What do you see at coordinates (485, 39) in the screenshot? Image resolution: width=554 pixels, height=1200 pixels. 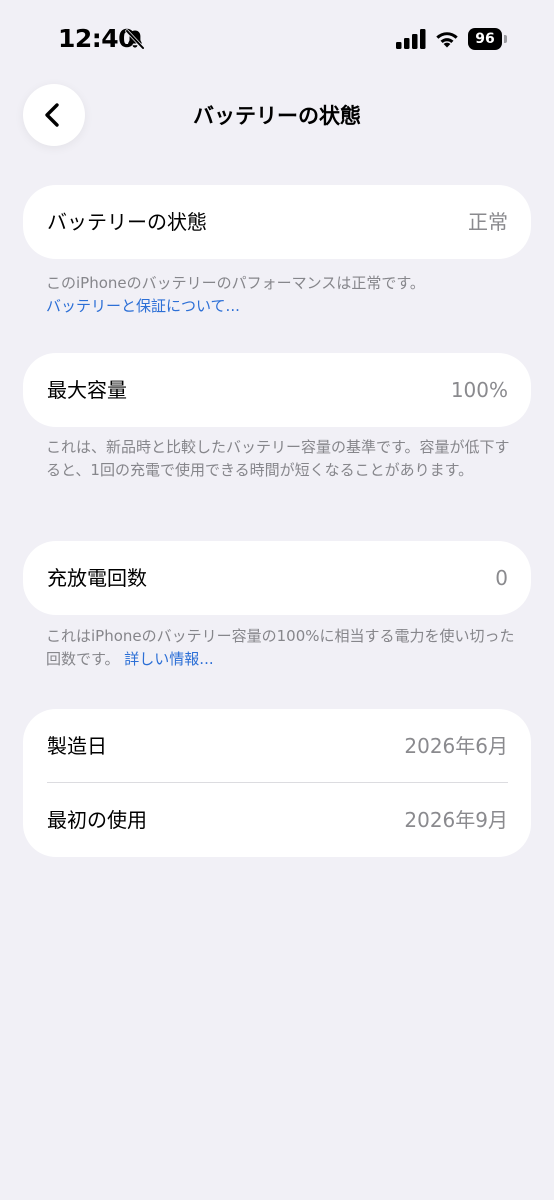 I see `battery-level: 96` at bounding box center [485, 39].